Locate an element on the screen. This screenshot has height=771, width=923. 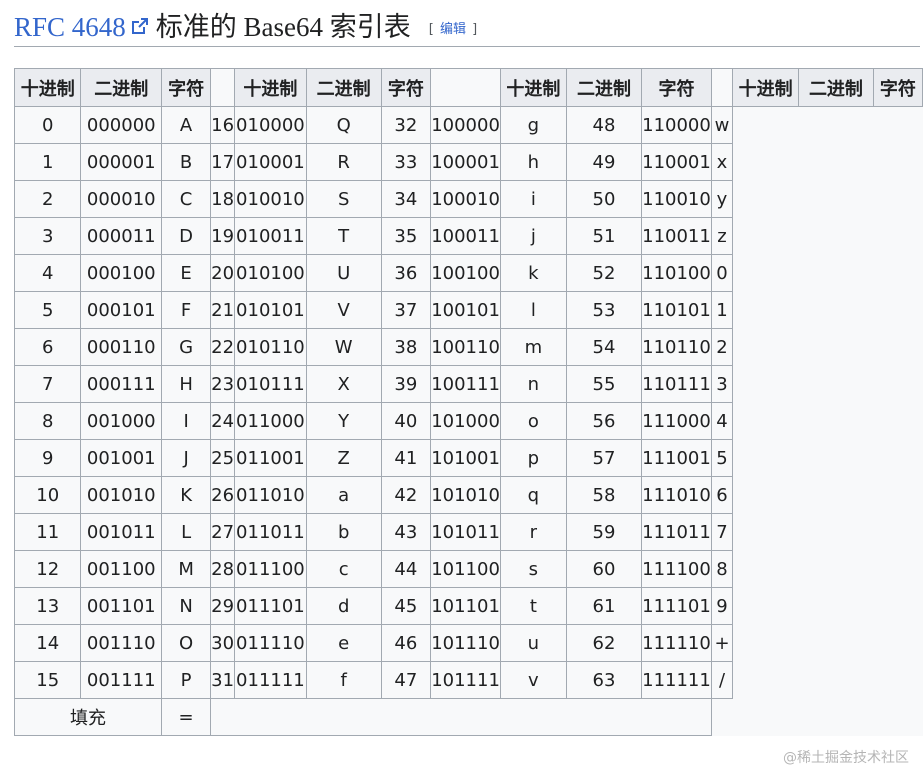
cell-char: 0 is located at coordinates (722, 273).